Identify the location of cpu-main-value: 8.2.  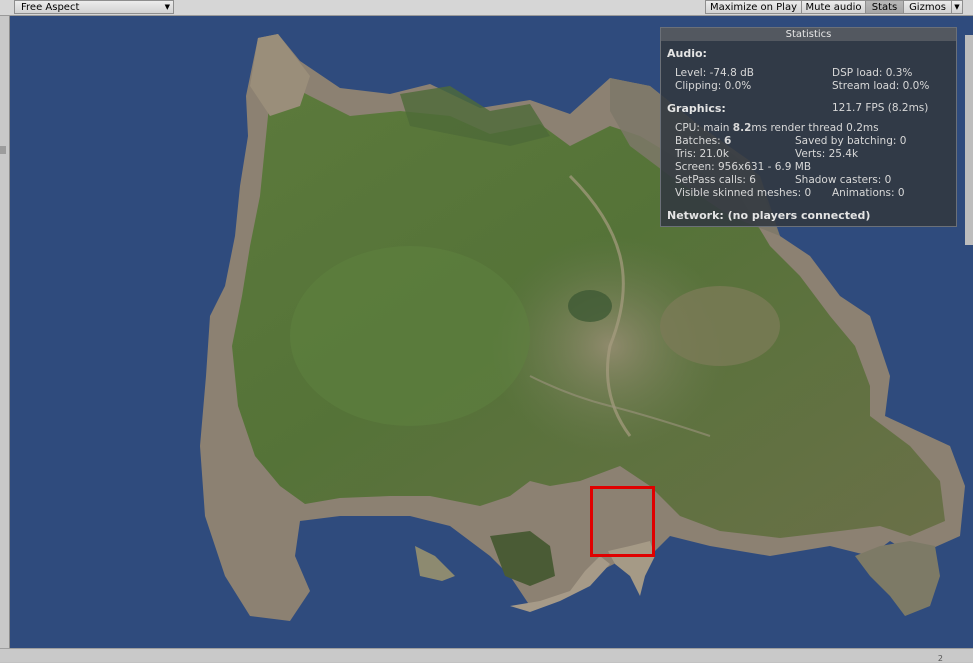
(742, 128).